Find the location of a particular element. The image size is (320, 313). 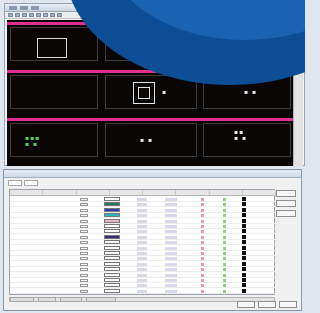

delete-layer-button is located at coordinates (286, 203).